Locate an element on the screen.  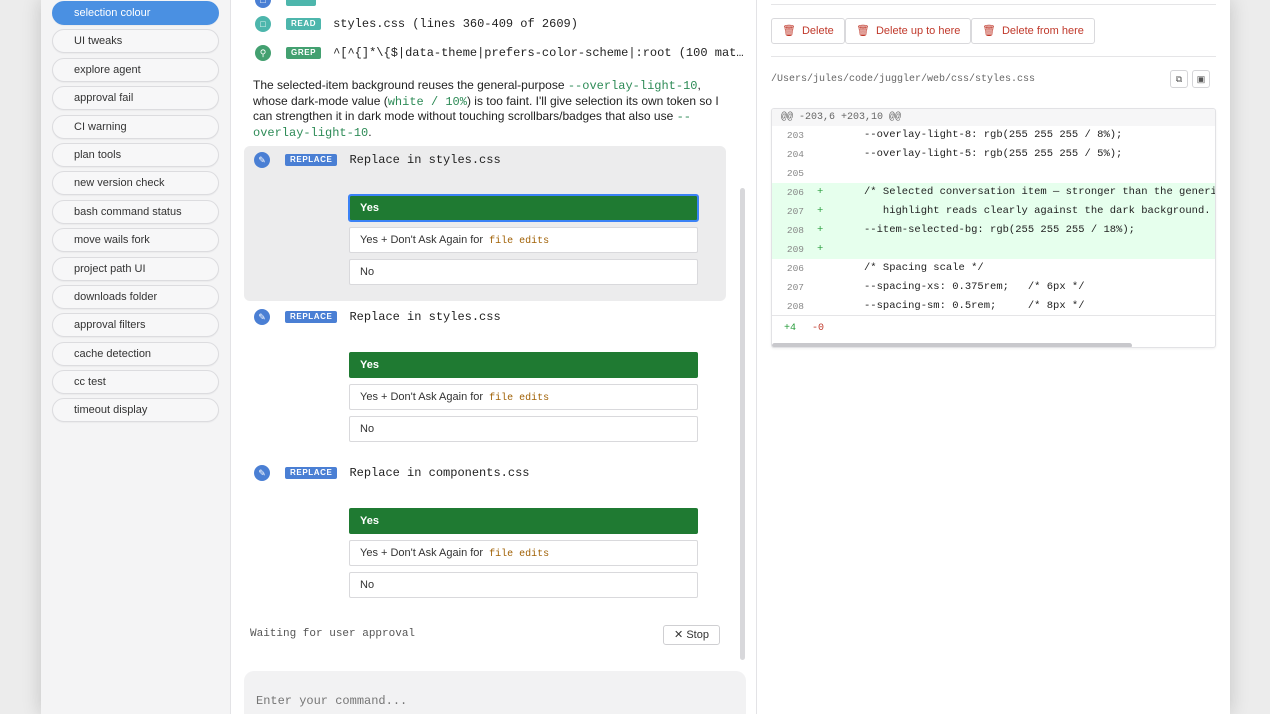
diff-code: --spacing-xs: 0.375rem; /* 6px */ is located at coordinates (974, 287).